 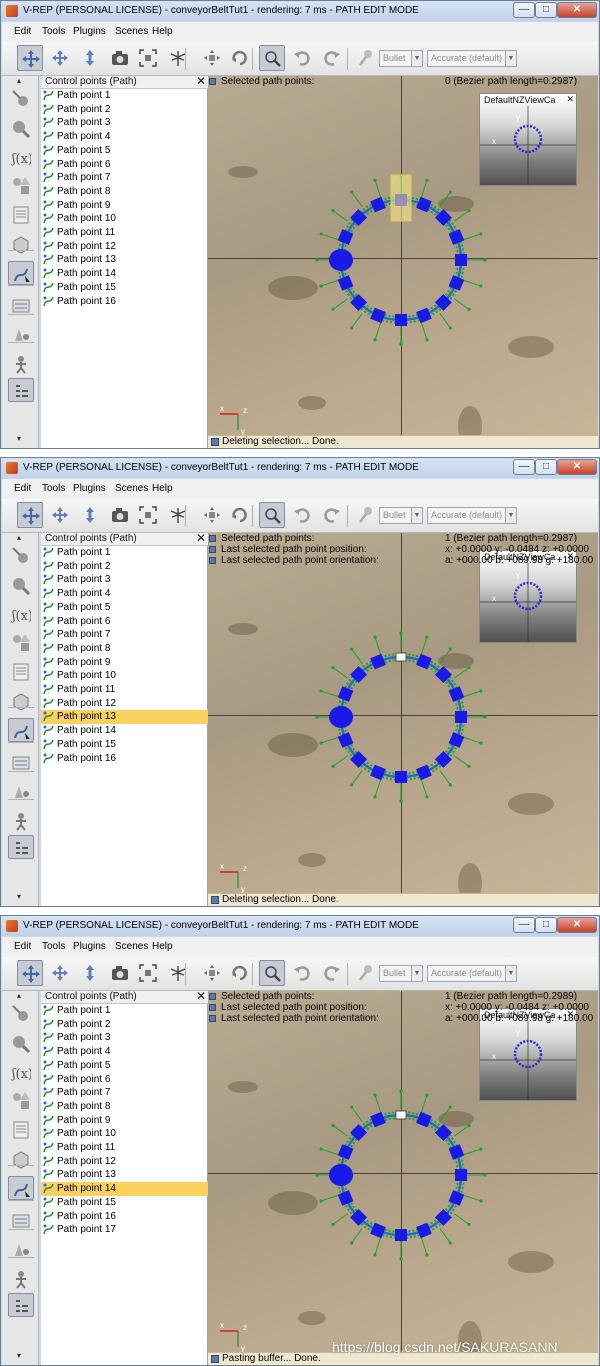 What do you see at coordinates (21, 1013) in the screenshot?
I see `simulation-settings-button` at bounding box center [21, 1013].